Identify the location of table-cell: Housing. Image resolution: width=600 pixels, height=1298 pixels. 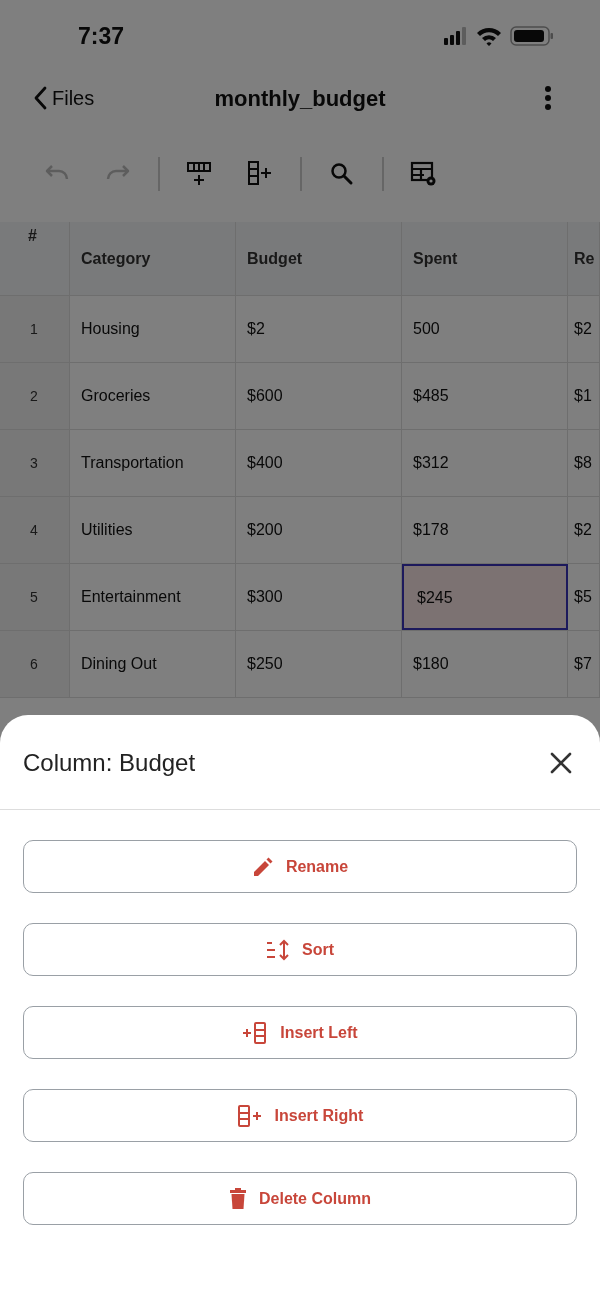
(153, 329).